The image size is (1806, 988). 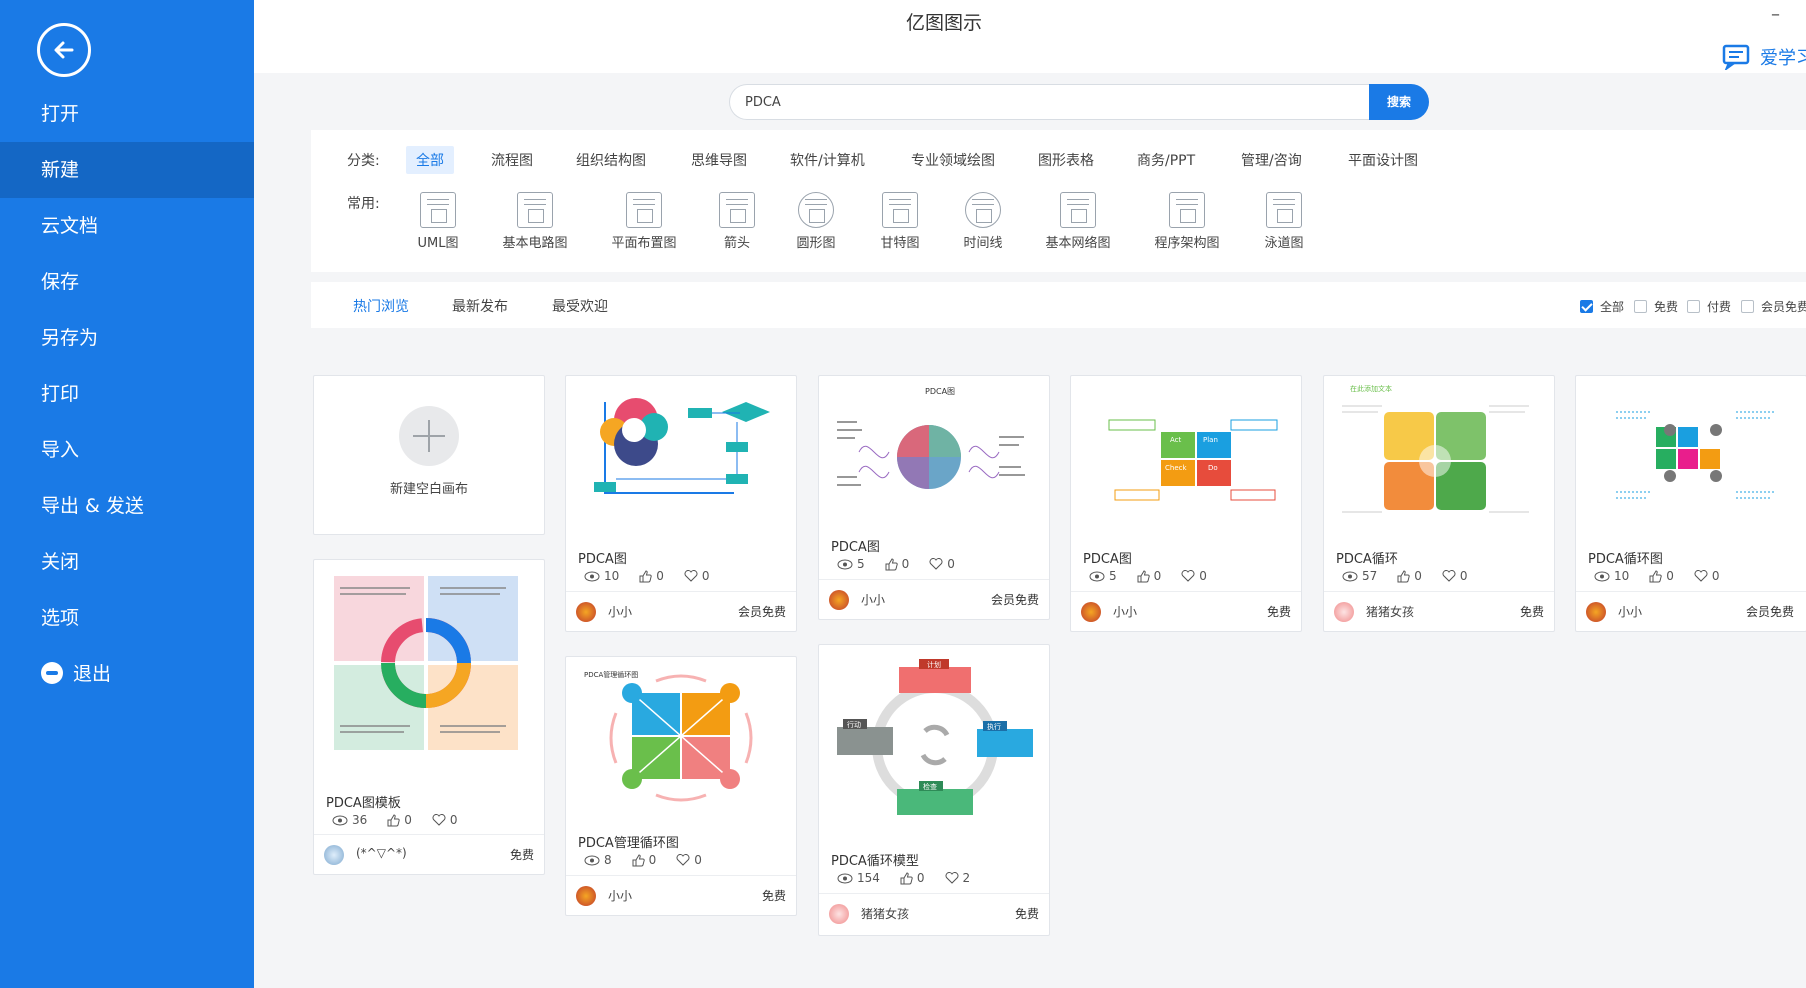 What do you see at coordinates (430, 160) in the screenshot?
I see `category-tab-all: 全部` at bounding box center [430, 160].